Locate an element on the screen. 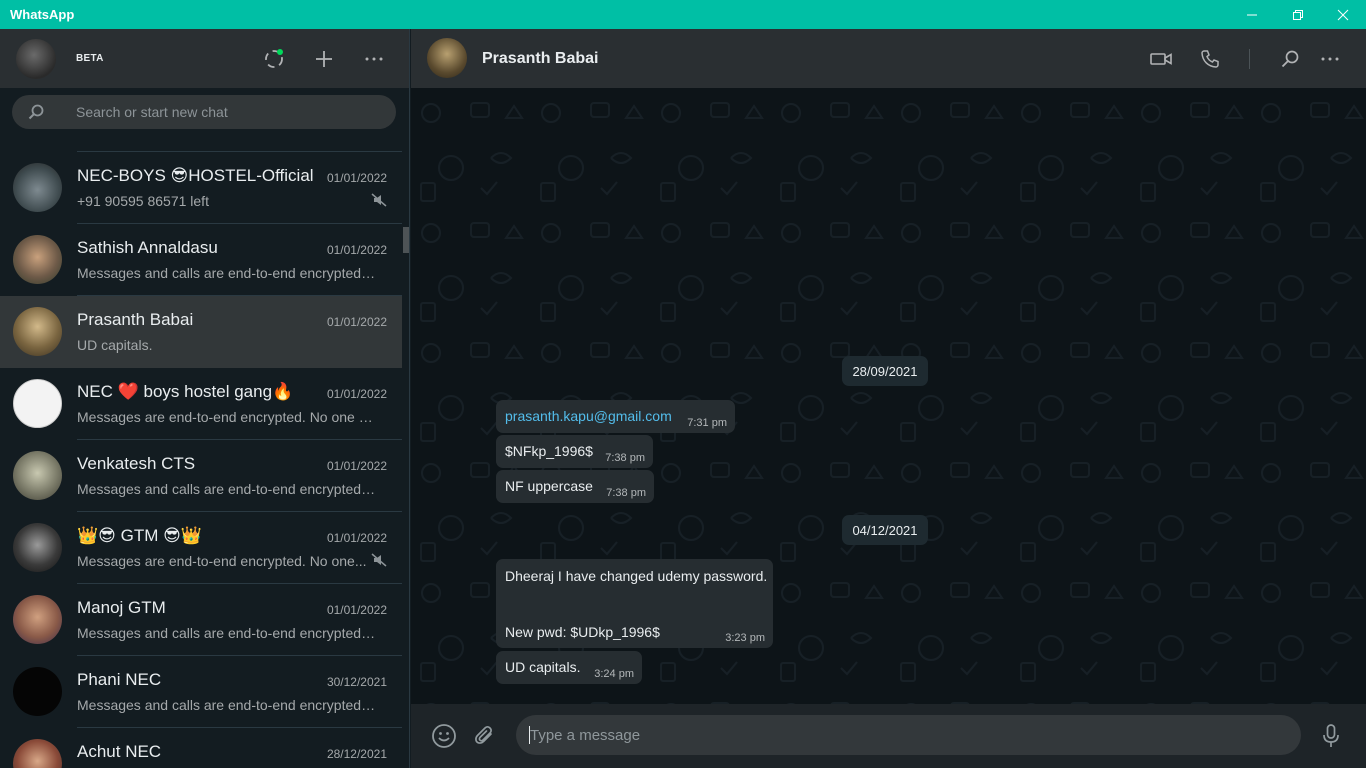 This screenshot has height=768, width=1366. restore-icon is located at coordinates (1298, 14).